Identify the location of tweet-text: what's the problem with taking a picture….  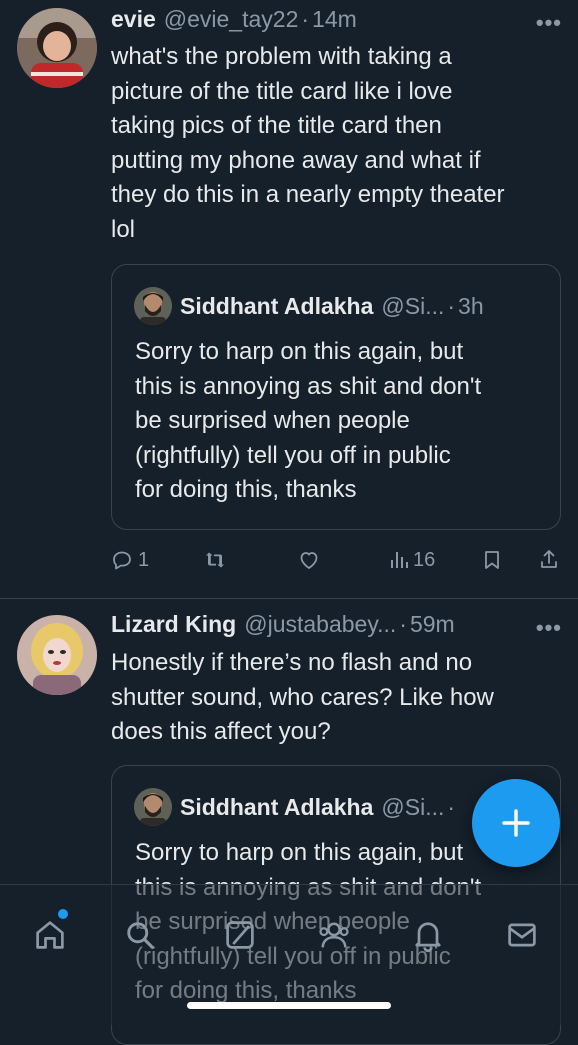
(308, 143).